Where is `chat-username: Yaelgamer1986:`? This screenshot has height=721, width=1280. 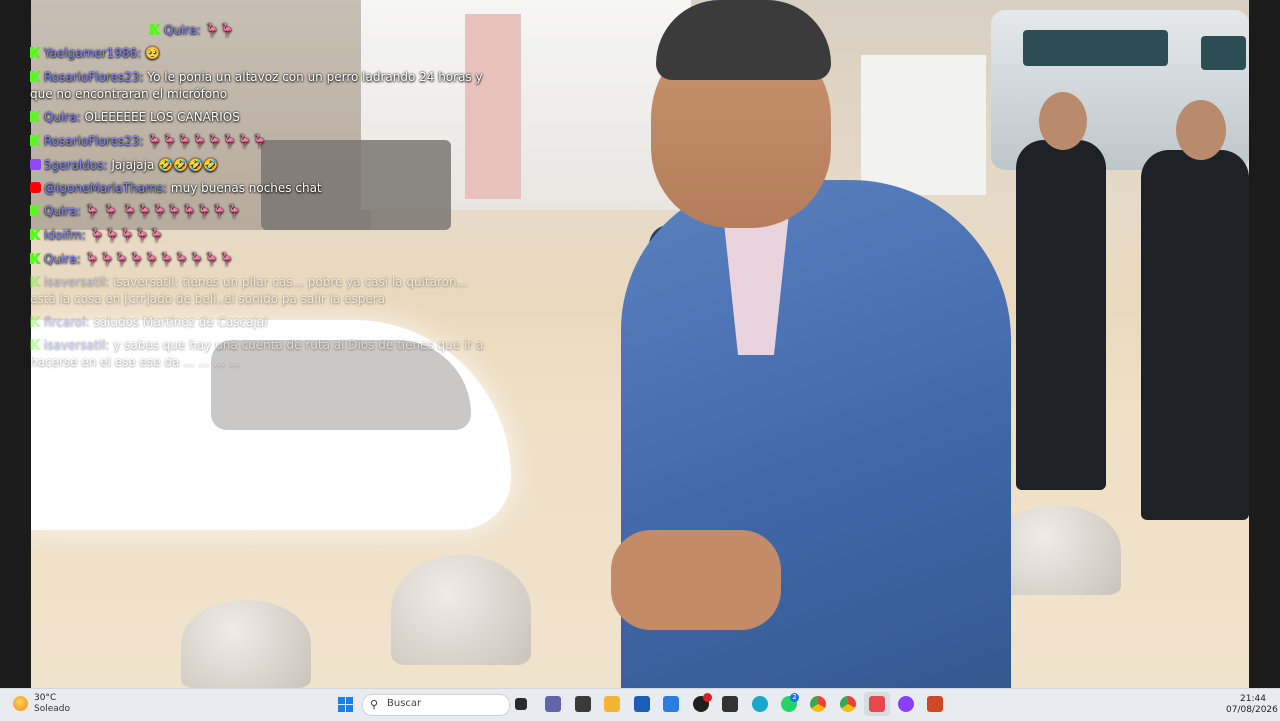
chat-username: Yaelgamer1986: is located at coordinates (93, 53).